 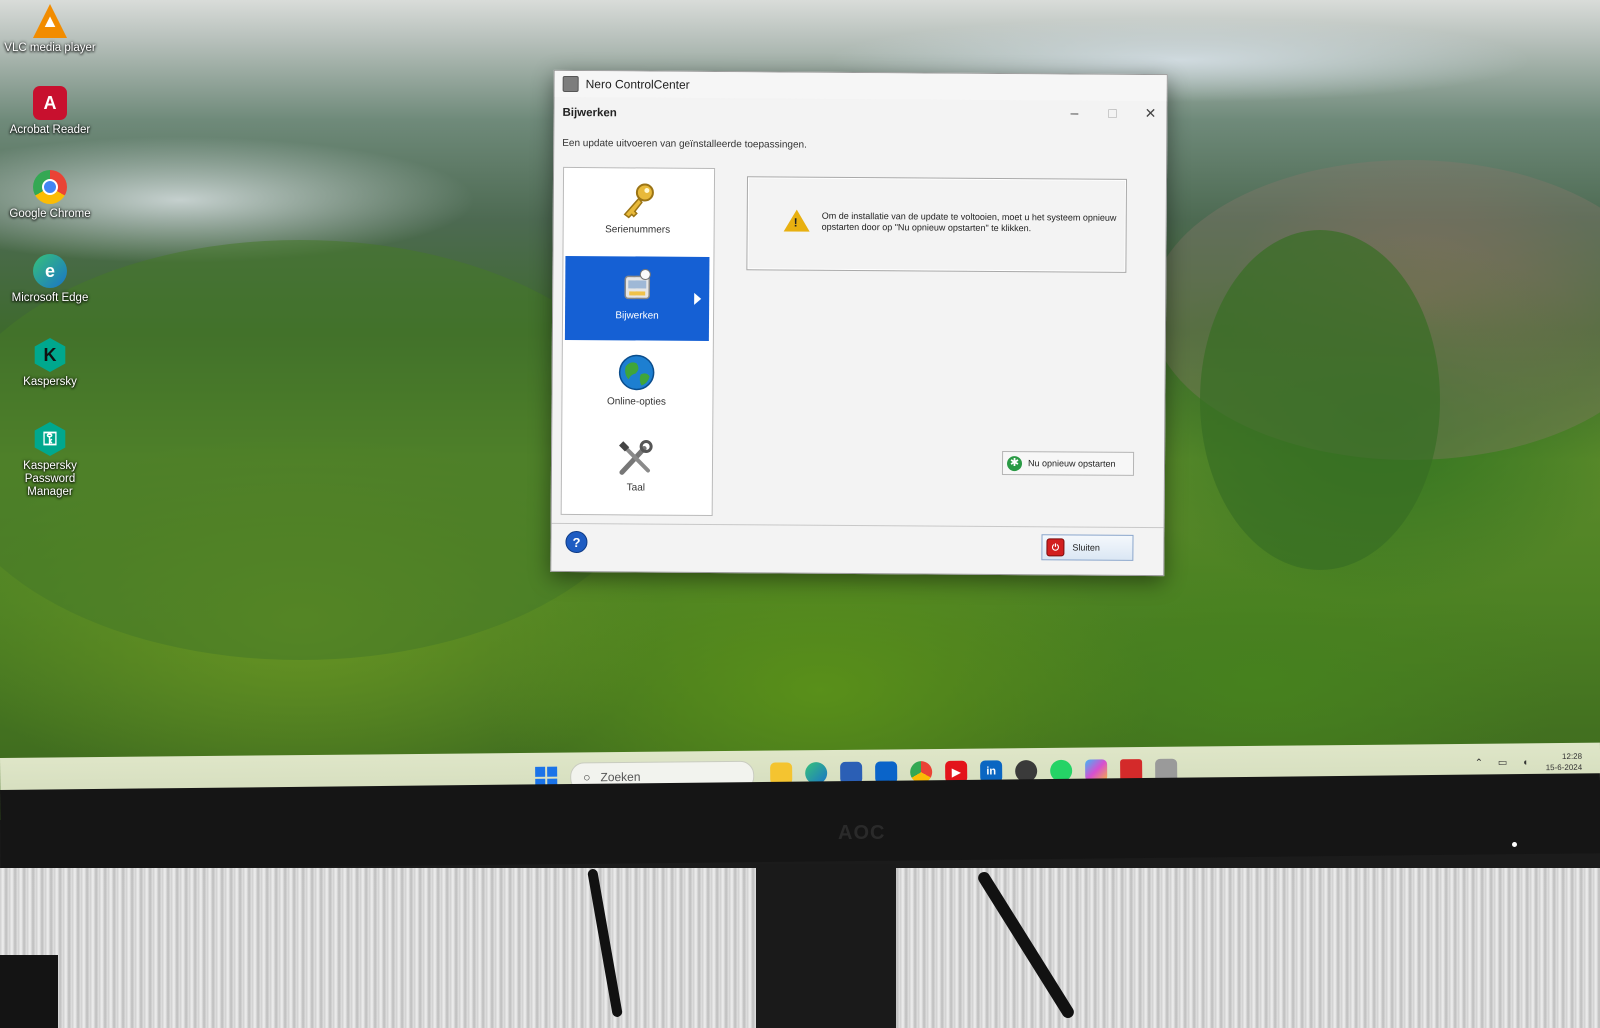 What do you see at coordinates (29, 991) in the screenshot?
I see `cable` at bounding box center [29, 991].